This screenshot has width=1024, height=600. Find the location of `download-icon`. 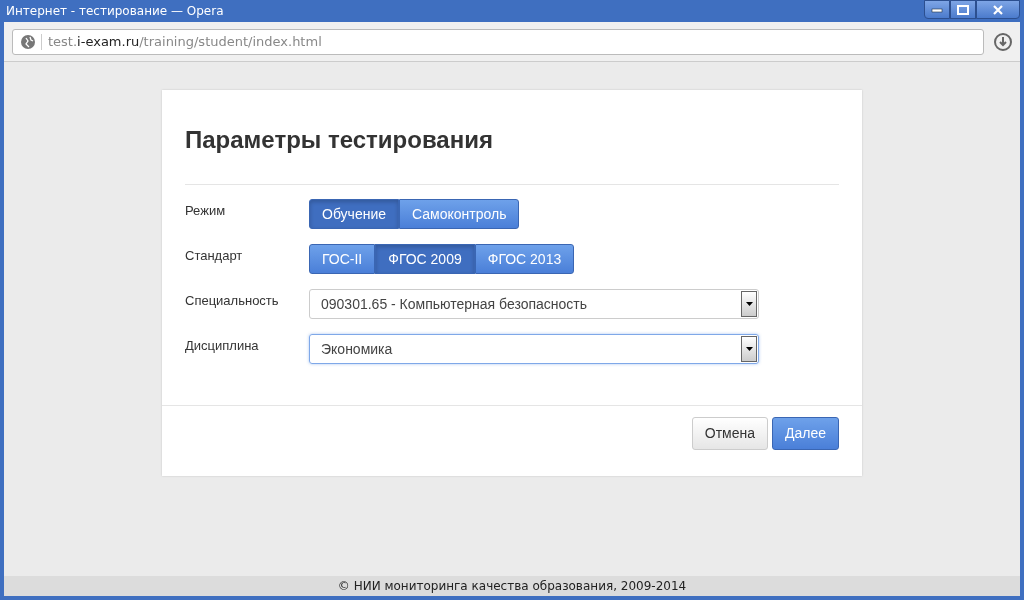

download-icon is located at coordinates (1003, 41).